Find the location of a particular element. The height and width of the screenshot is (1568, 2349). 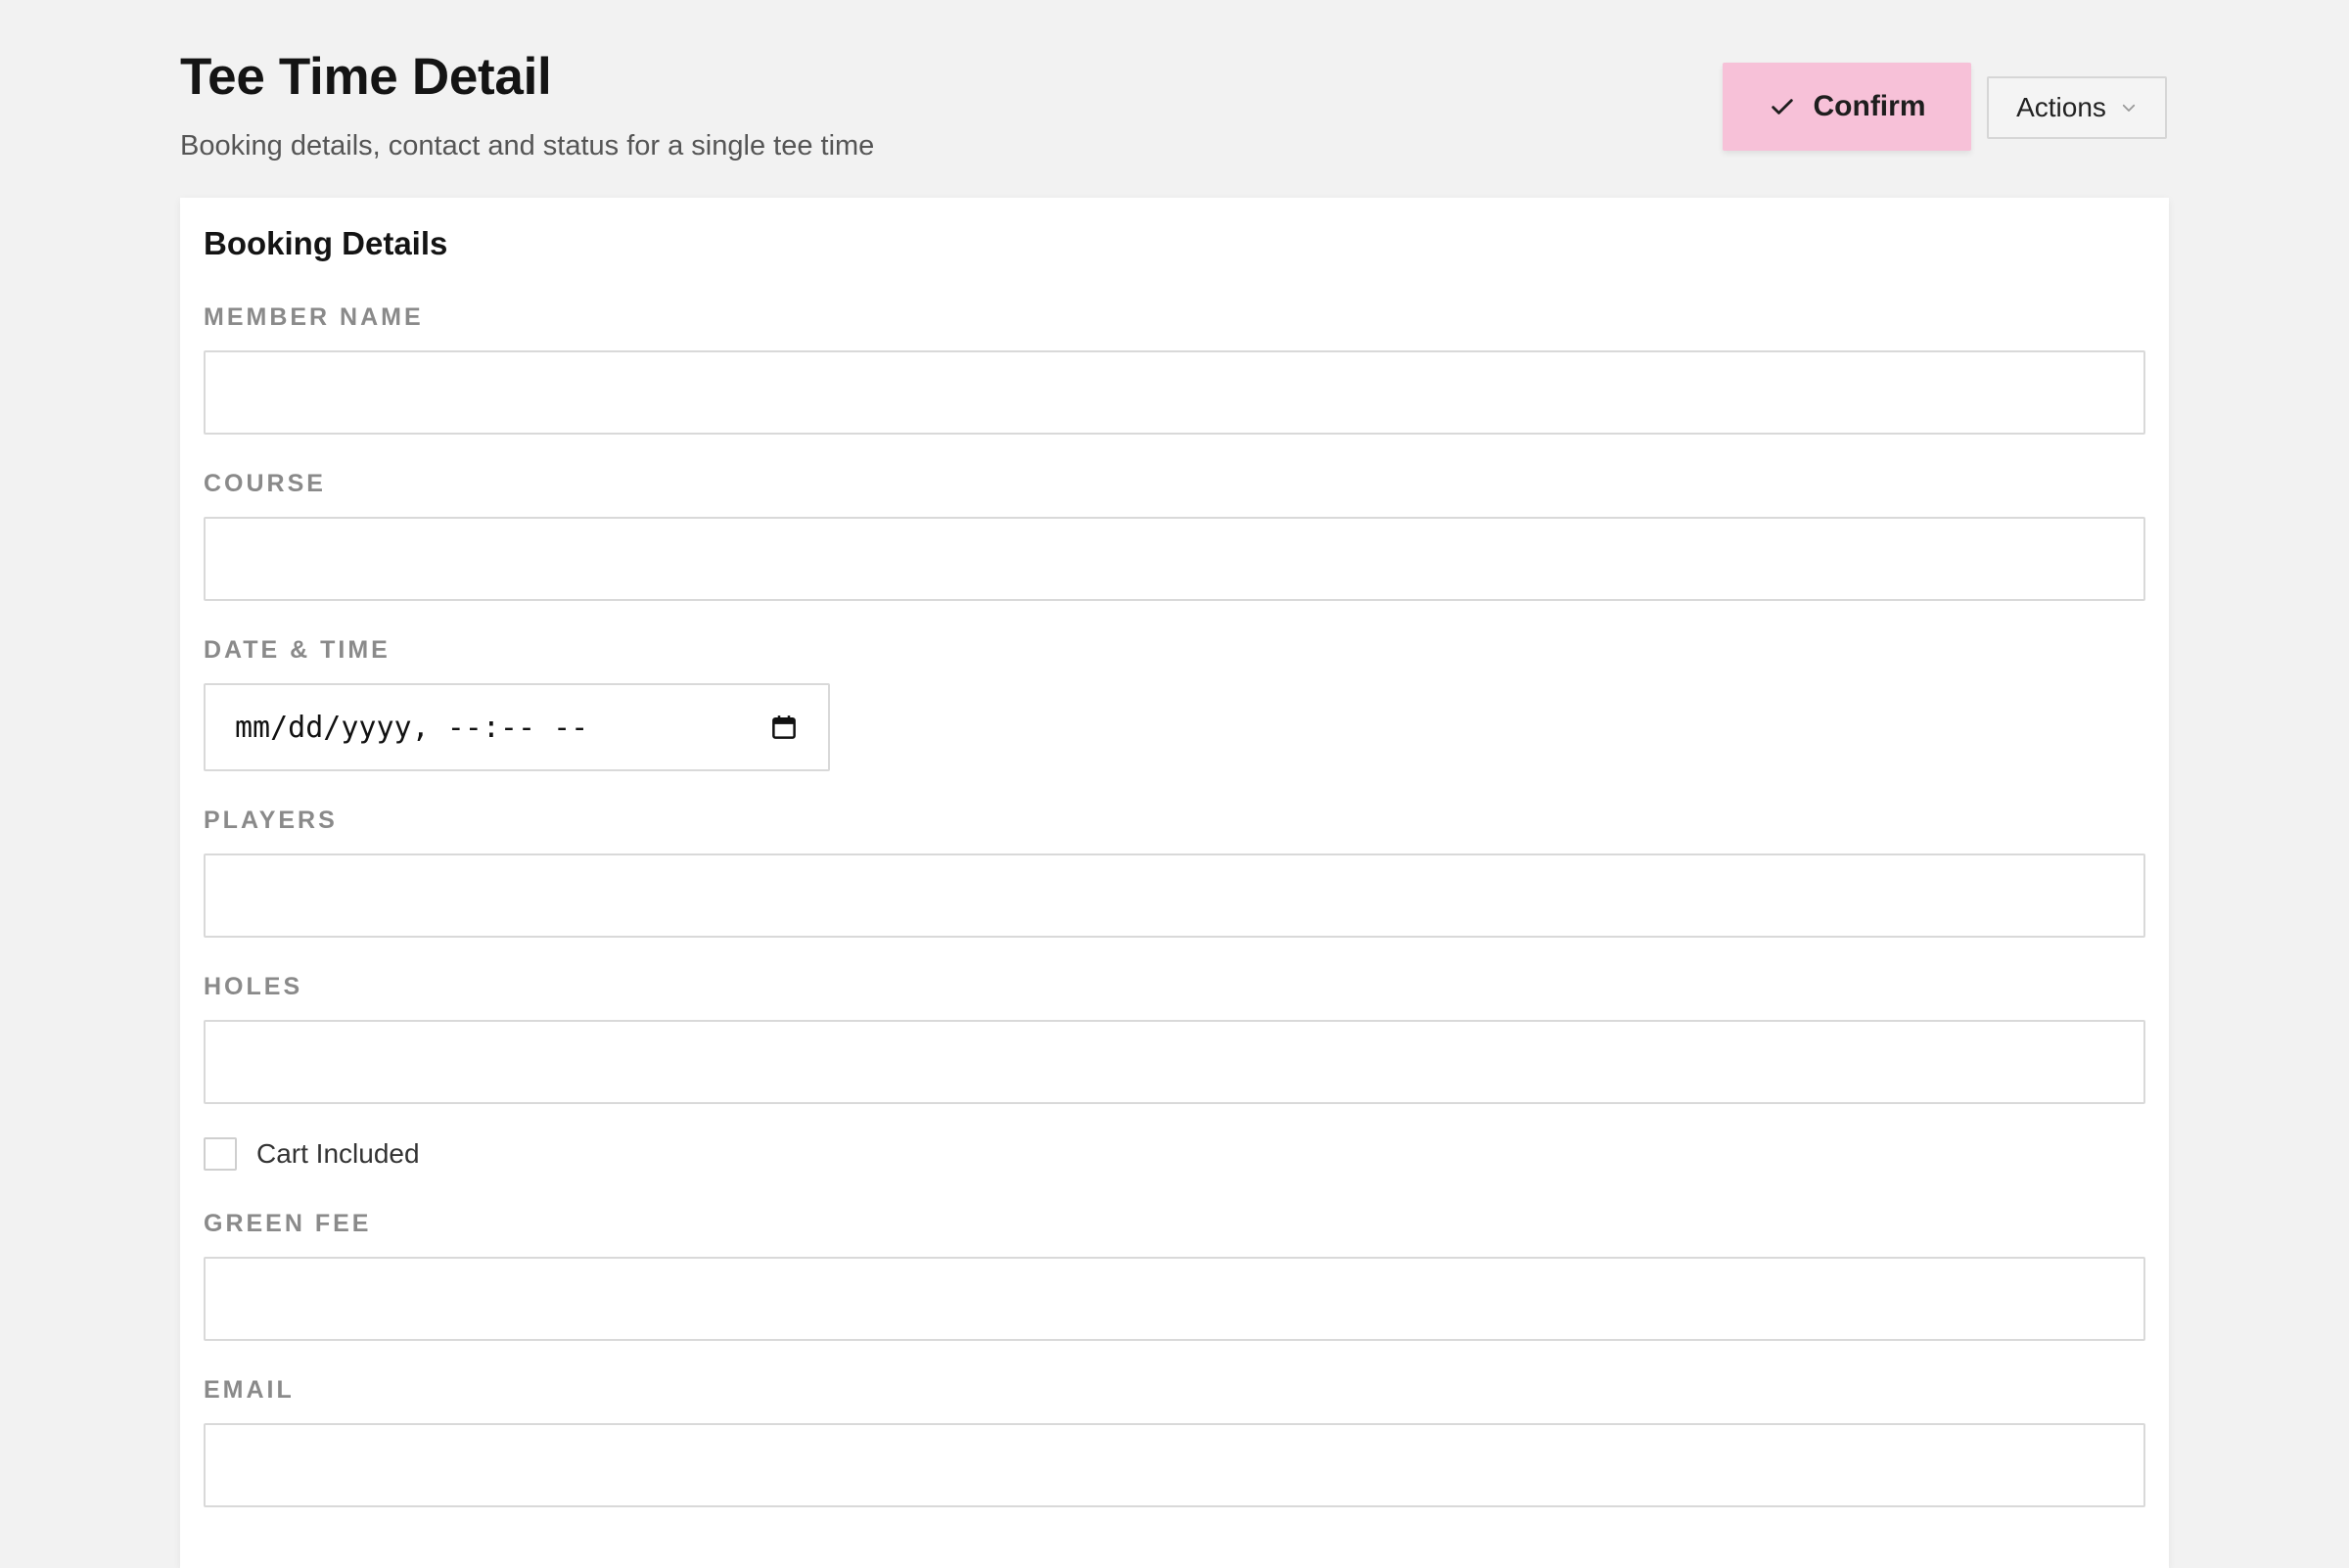

course-input is located at coordinates (1174, 559).